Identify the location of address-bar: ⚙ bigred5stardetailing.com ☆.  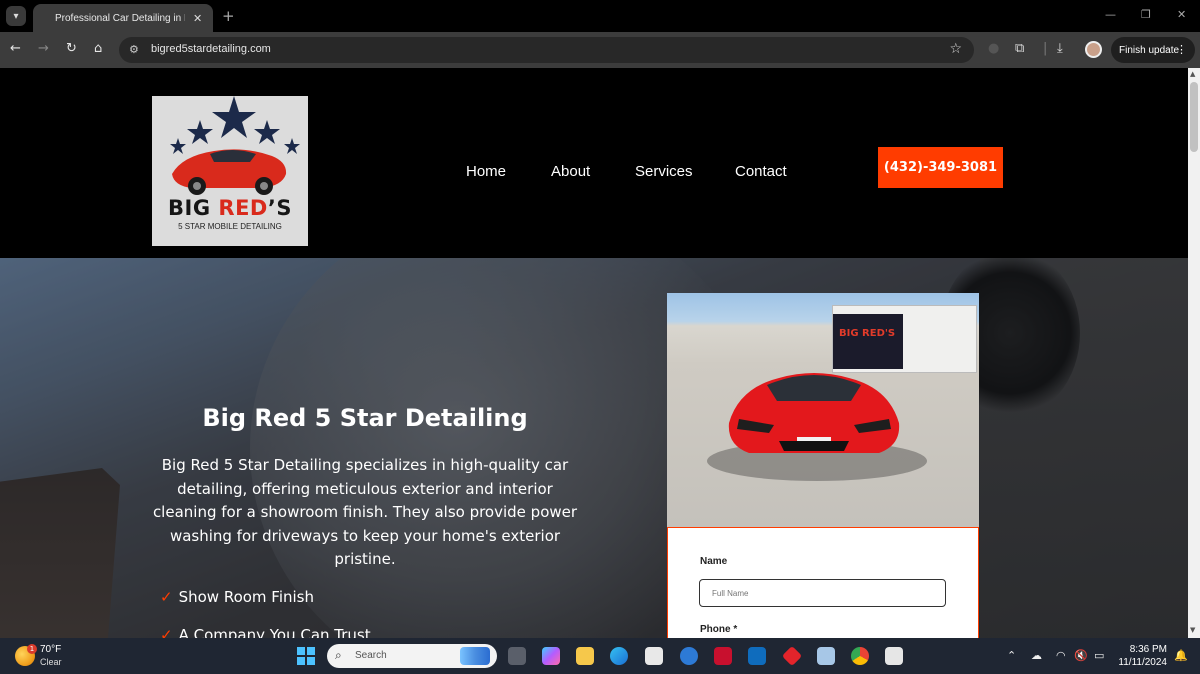
(546, 50).